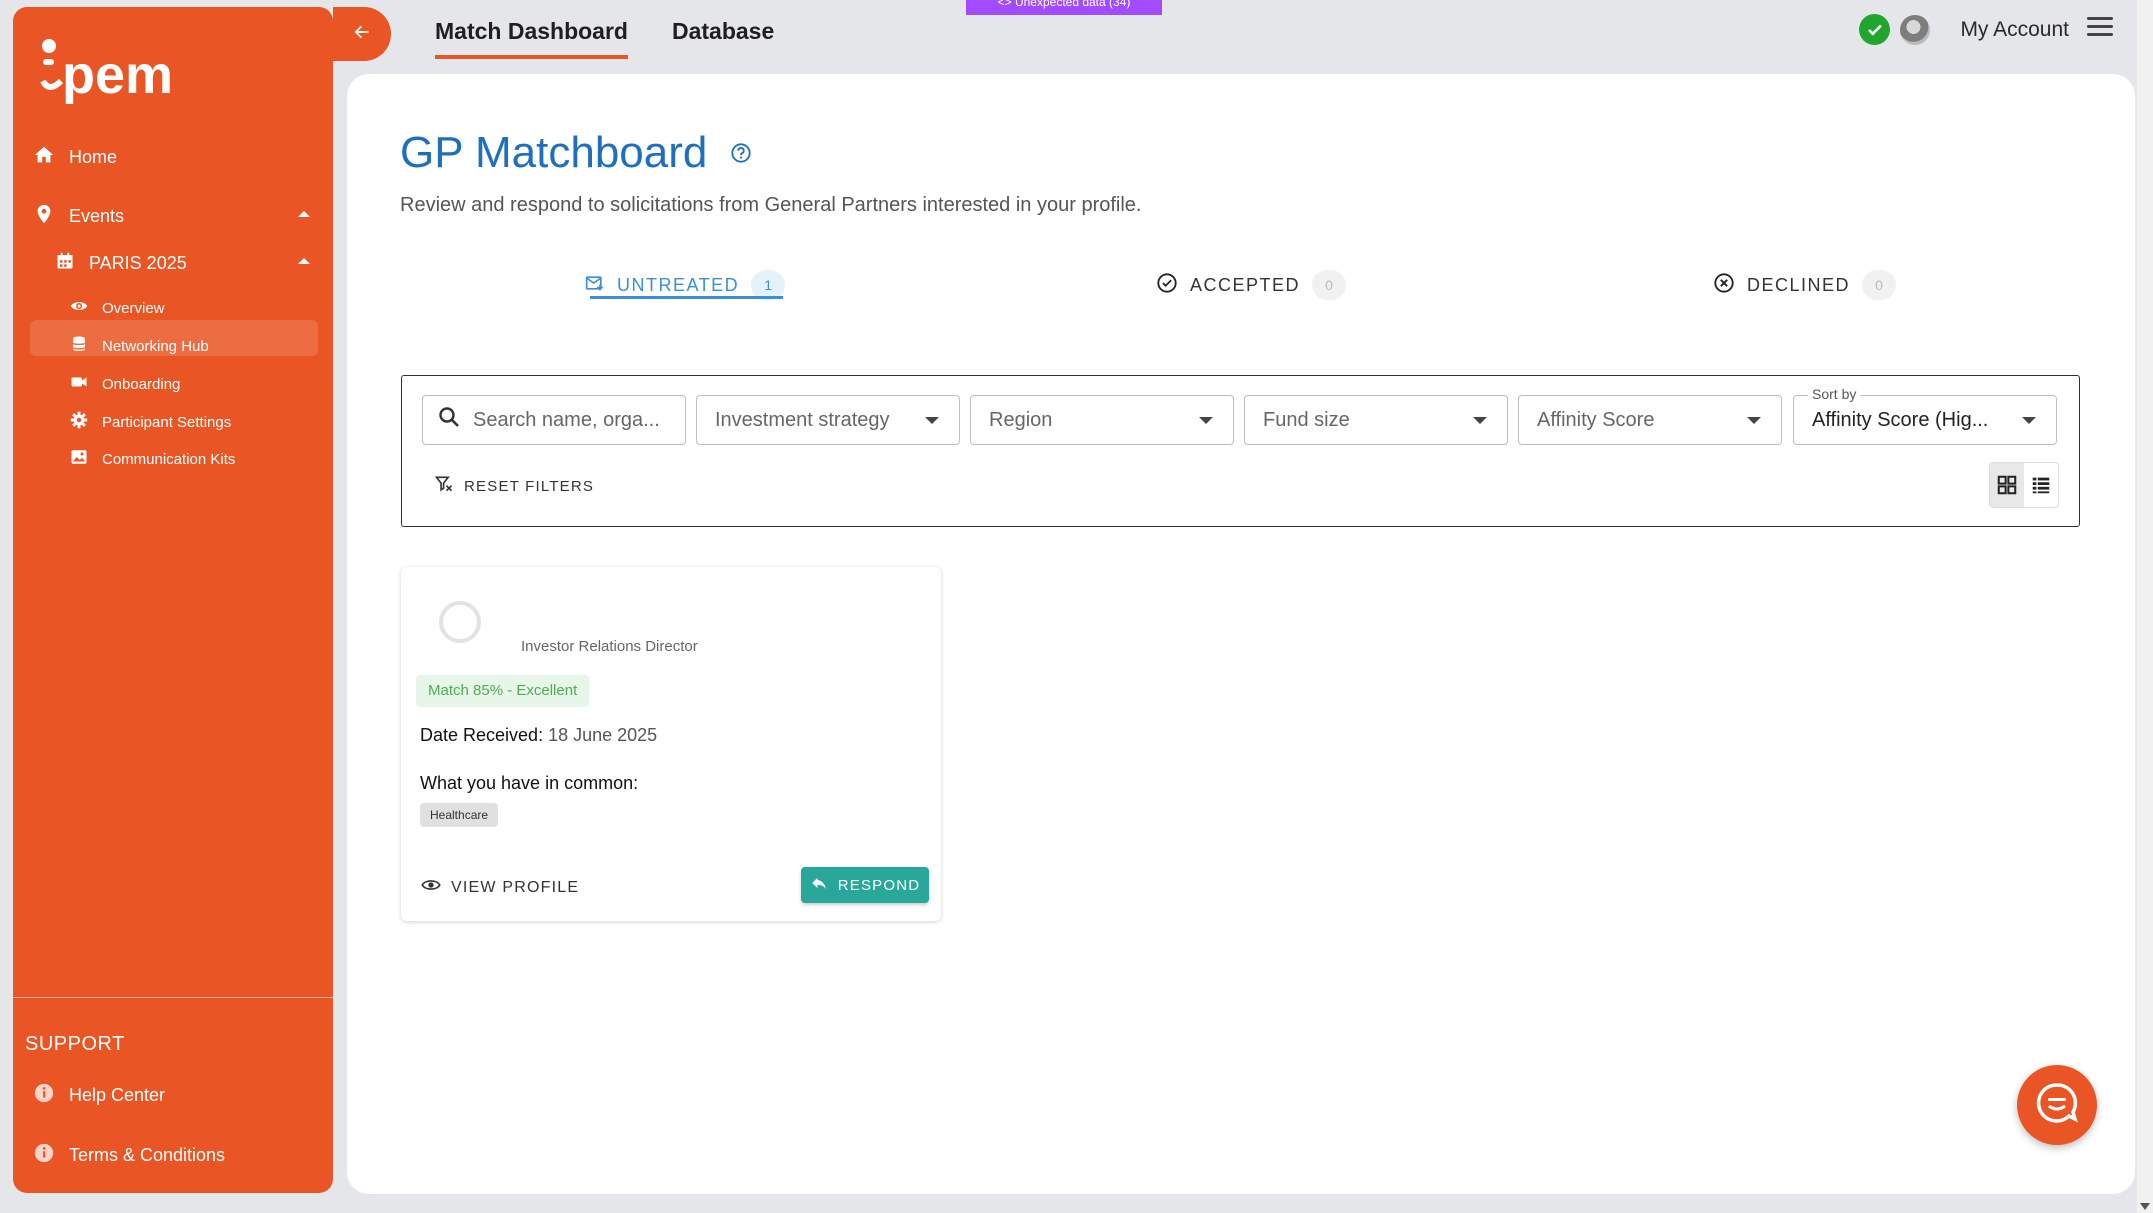 This screenshot has height=1213, width=2153. What do you see at coordinates (79, 459) in the screenshot?
I see `image-icon` at bounding box center [79, 459].